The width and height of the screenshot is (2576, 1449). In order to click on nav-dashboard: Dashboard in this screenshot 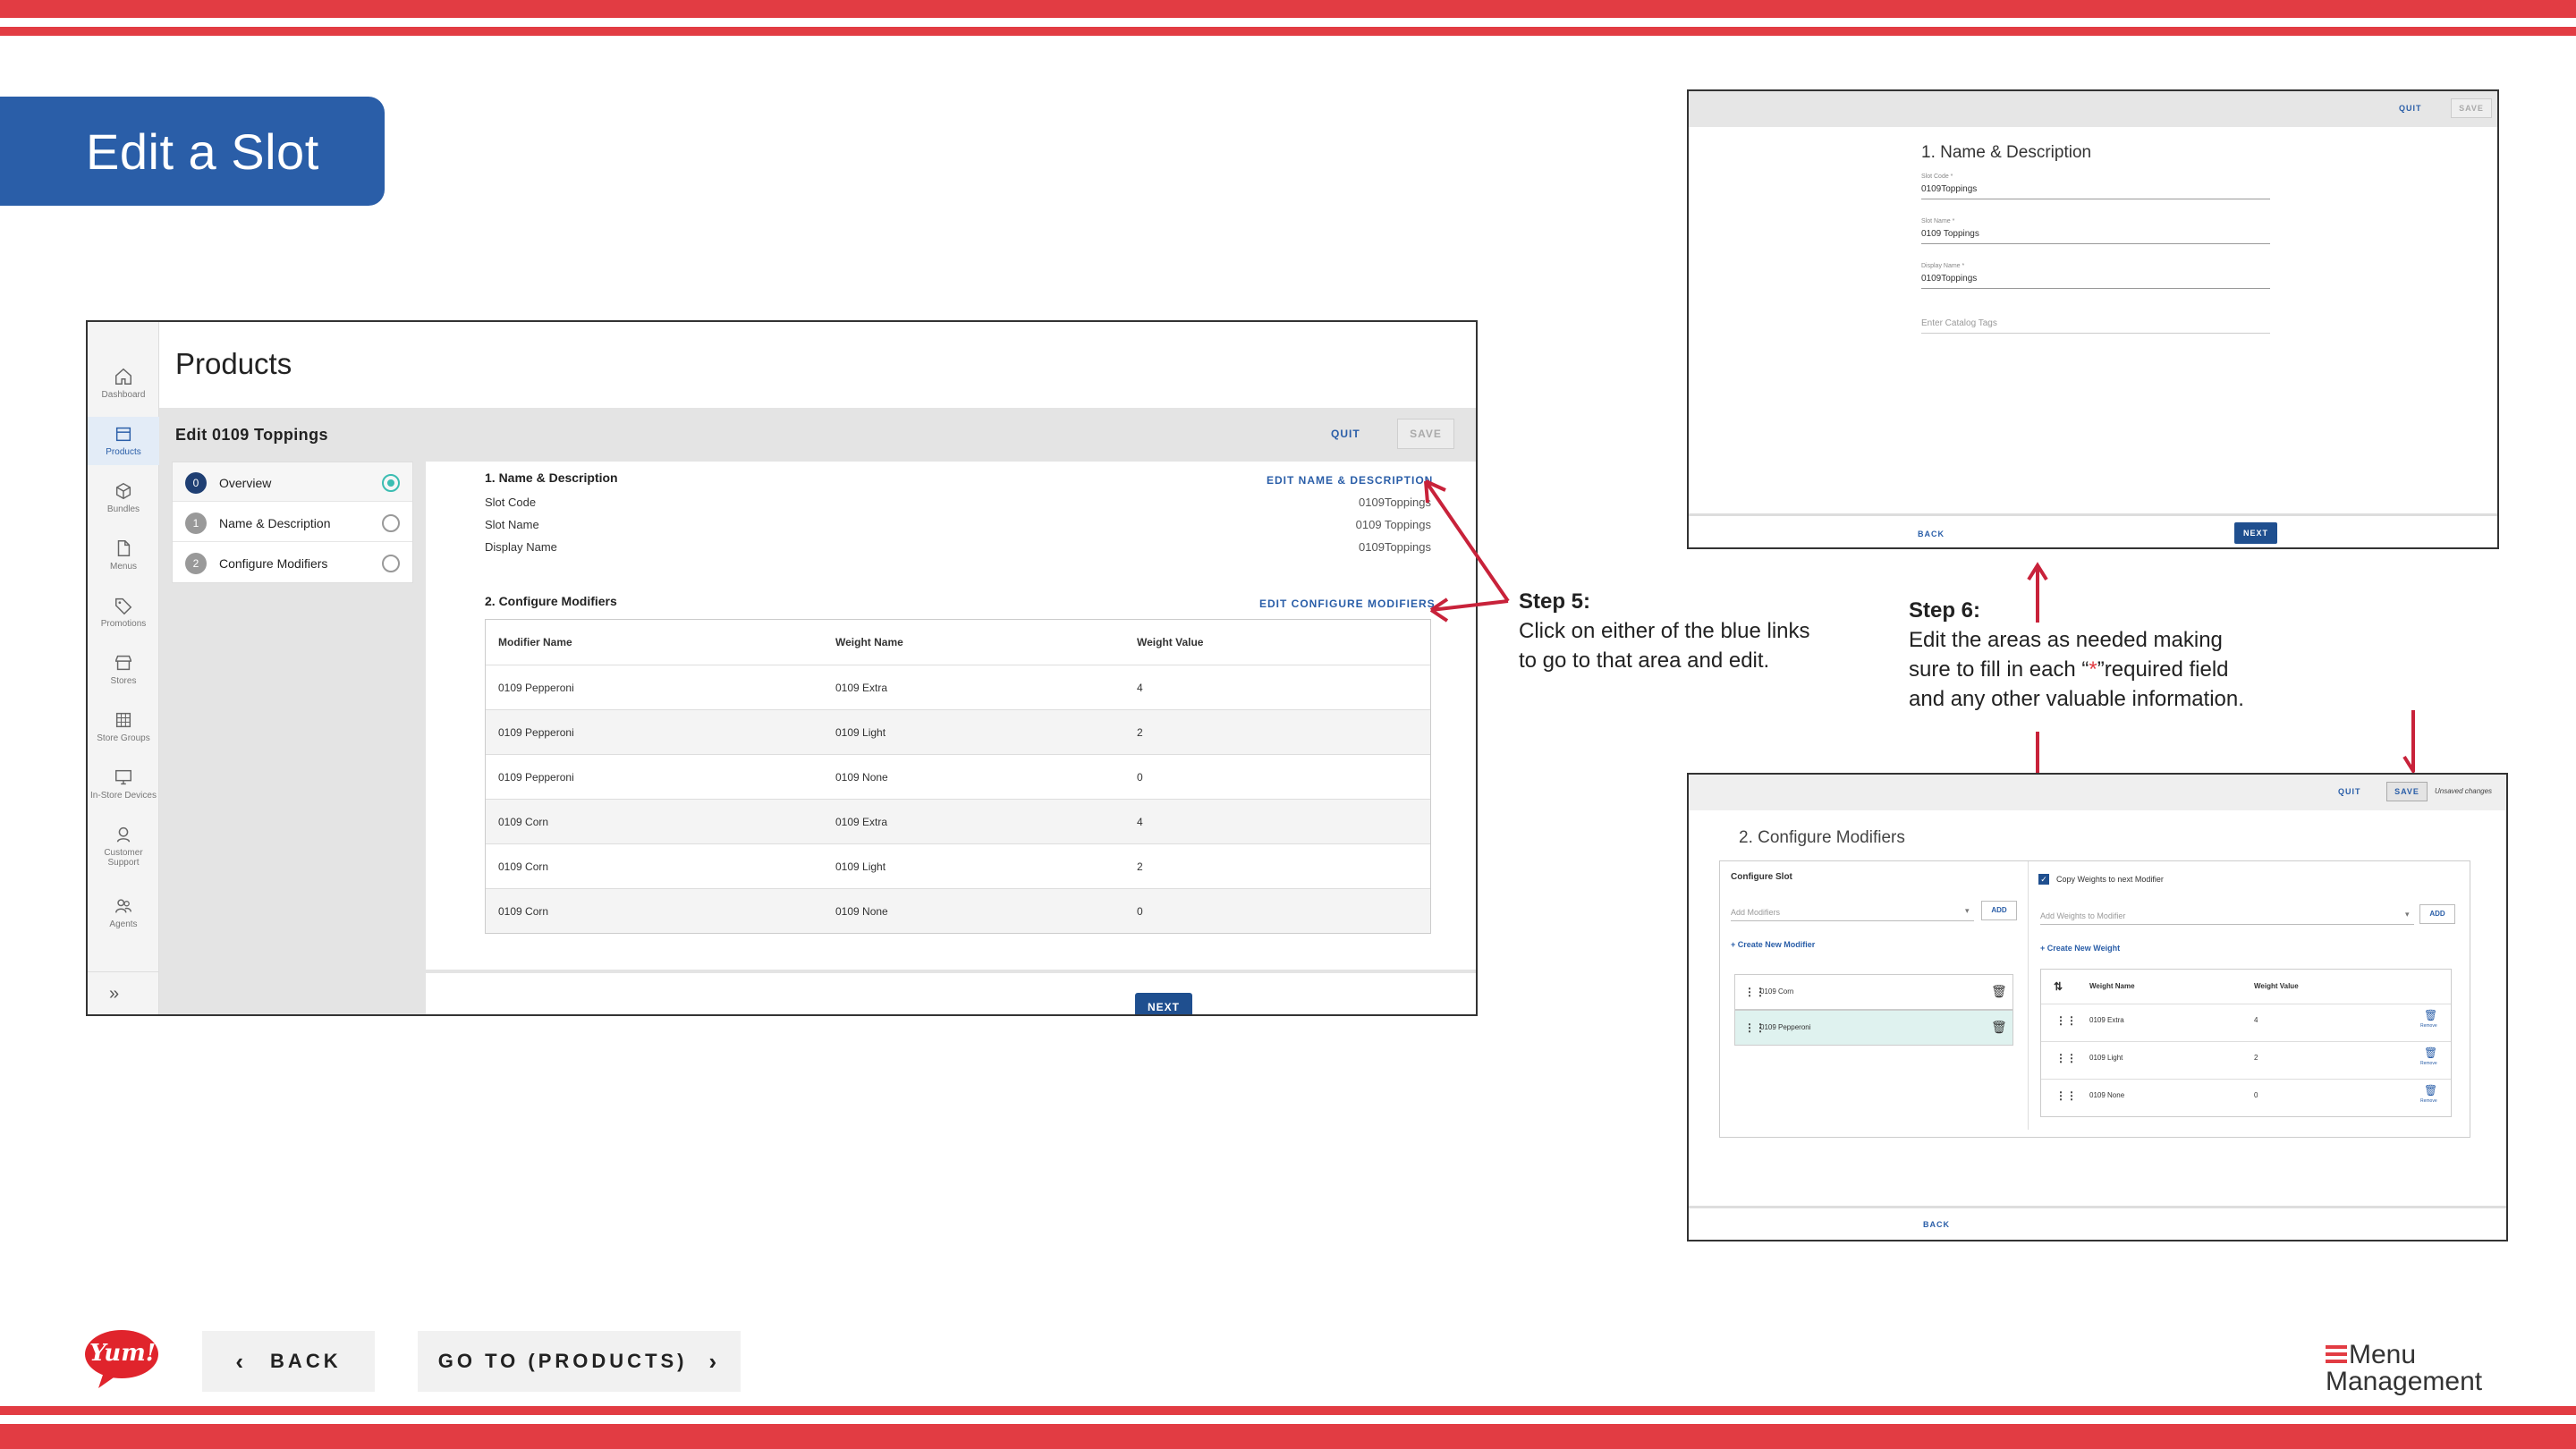, I will do `click(123, 383)`.